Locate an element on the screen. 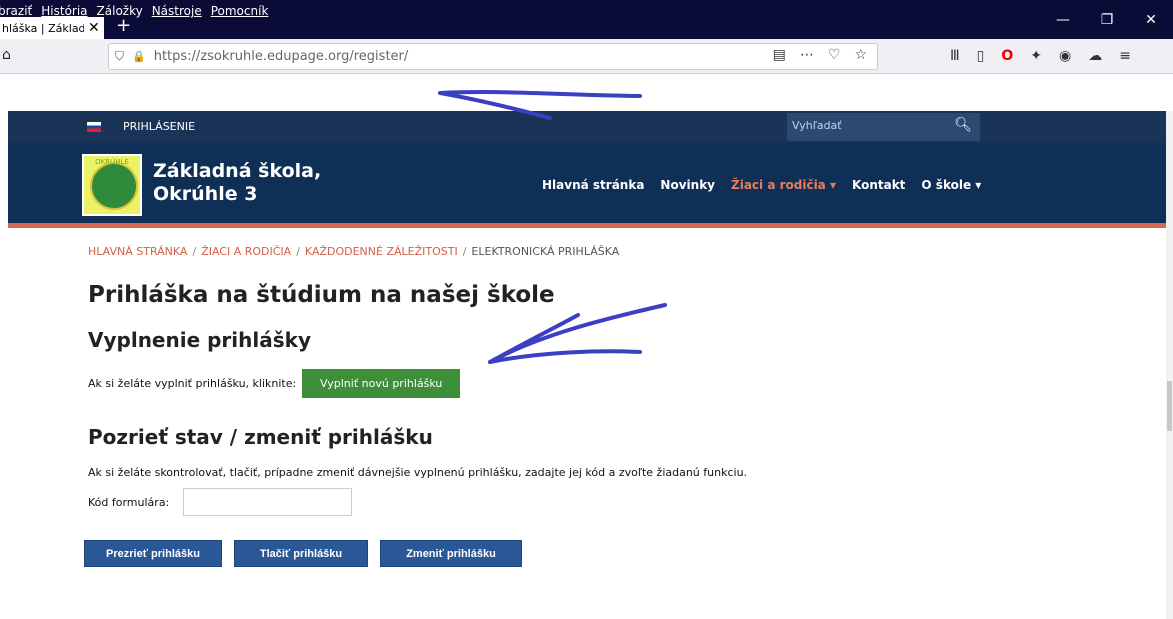 The width and height of the screenshot is (1173, 619). annotation-arrow-url is located at coordinates (540, 105).